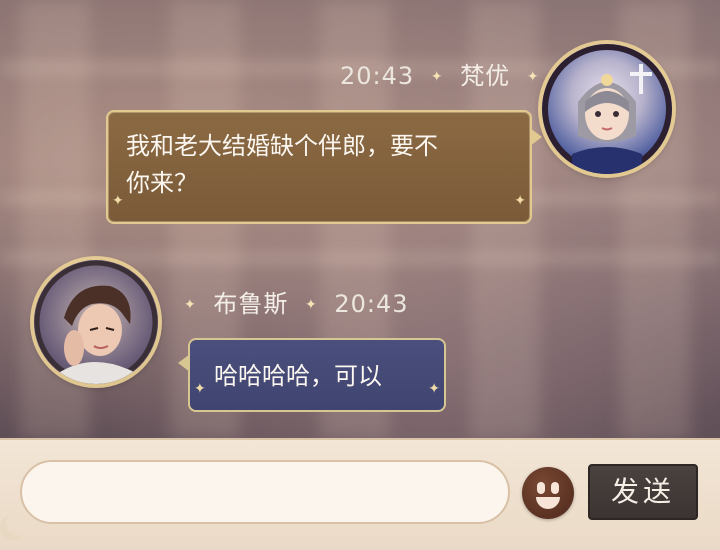  I want to click on message-time-2: 20:43, so click(371, 304).